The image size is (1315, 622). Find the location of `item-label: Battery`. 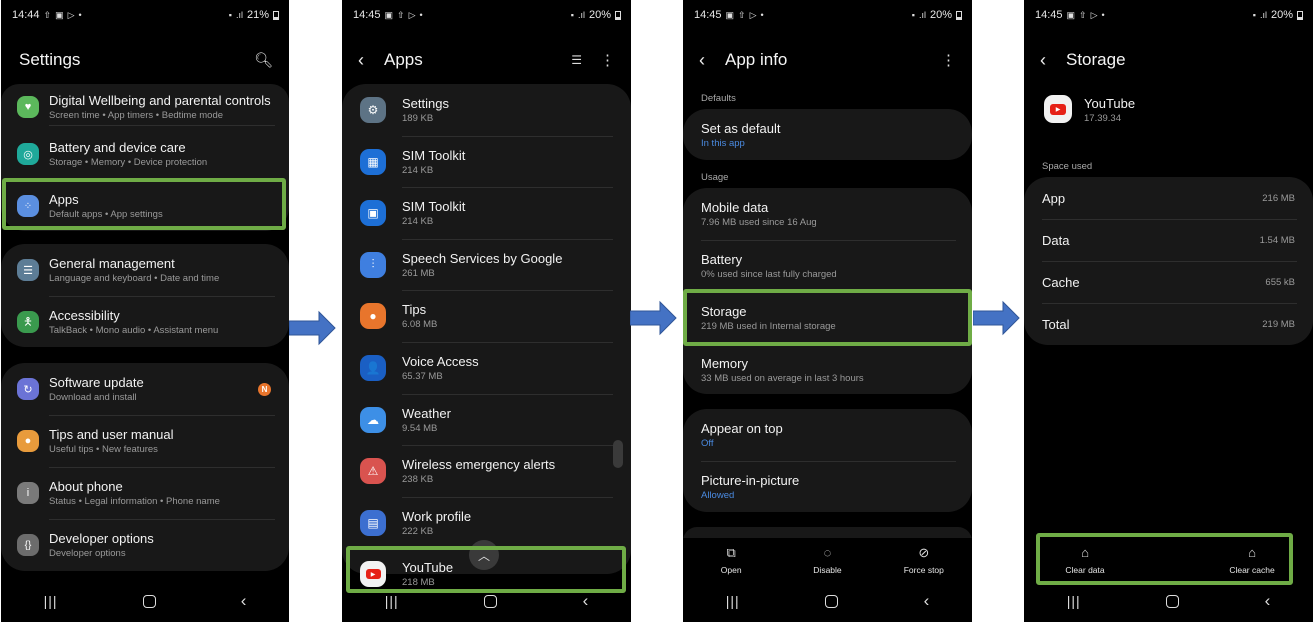

item-label: Battery is located at coordinates (722, 259).